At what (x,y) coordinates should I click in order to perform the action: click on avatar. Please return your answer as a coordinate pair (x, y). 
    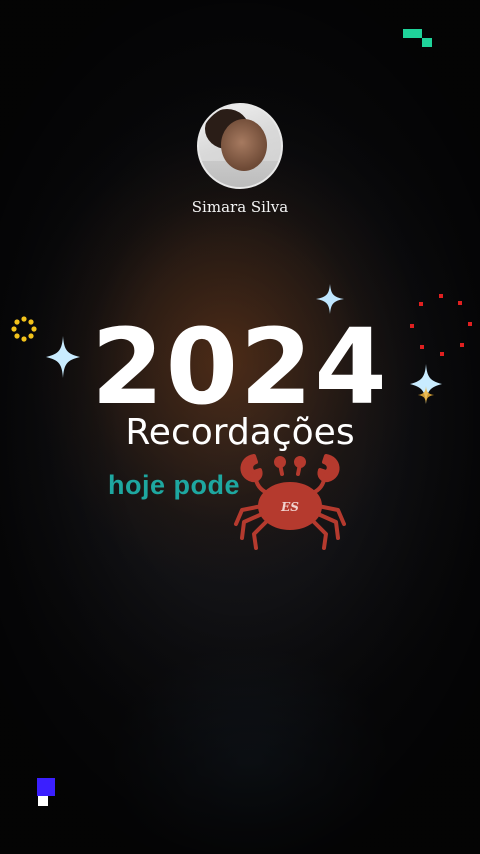
    Looking at the image, I should click on (240, 146).